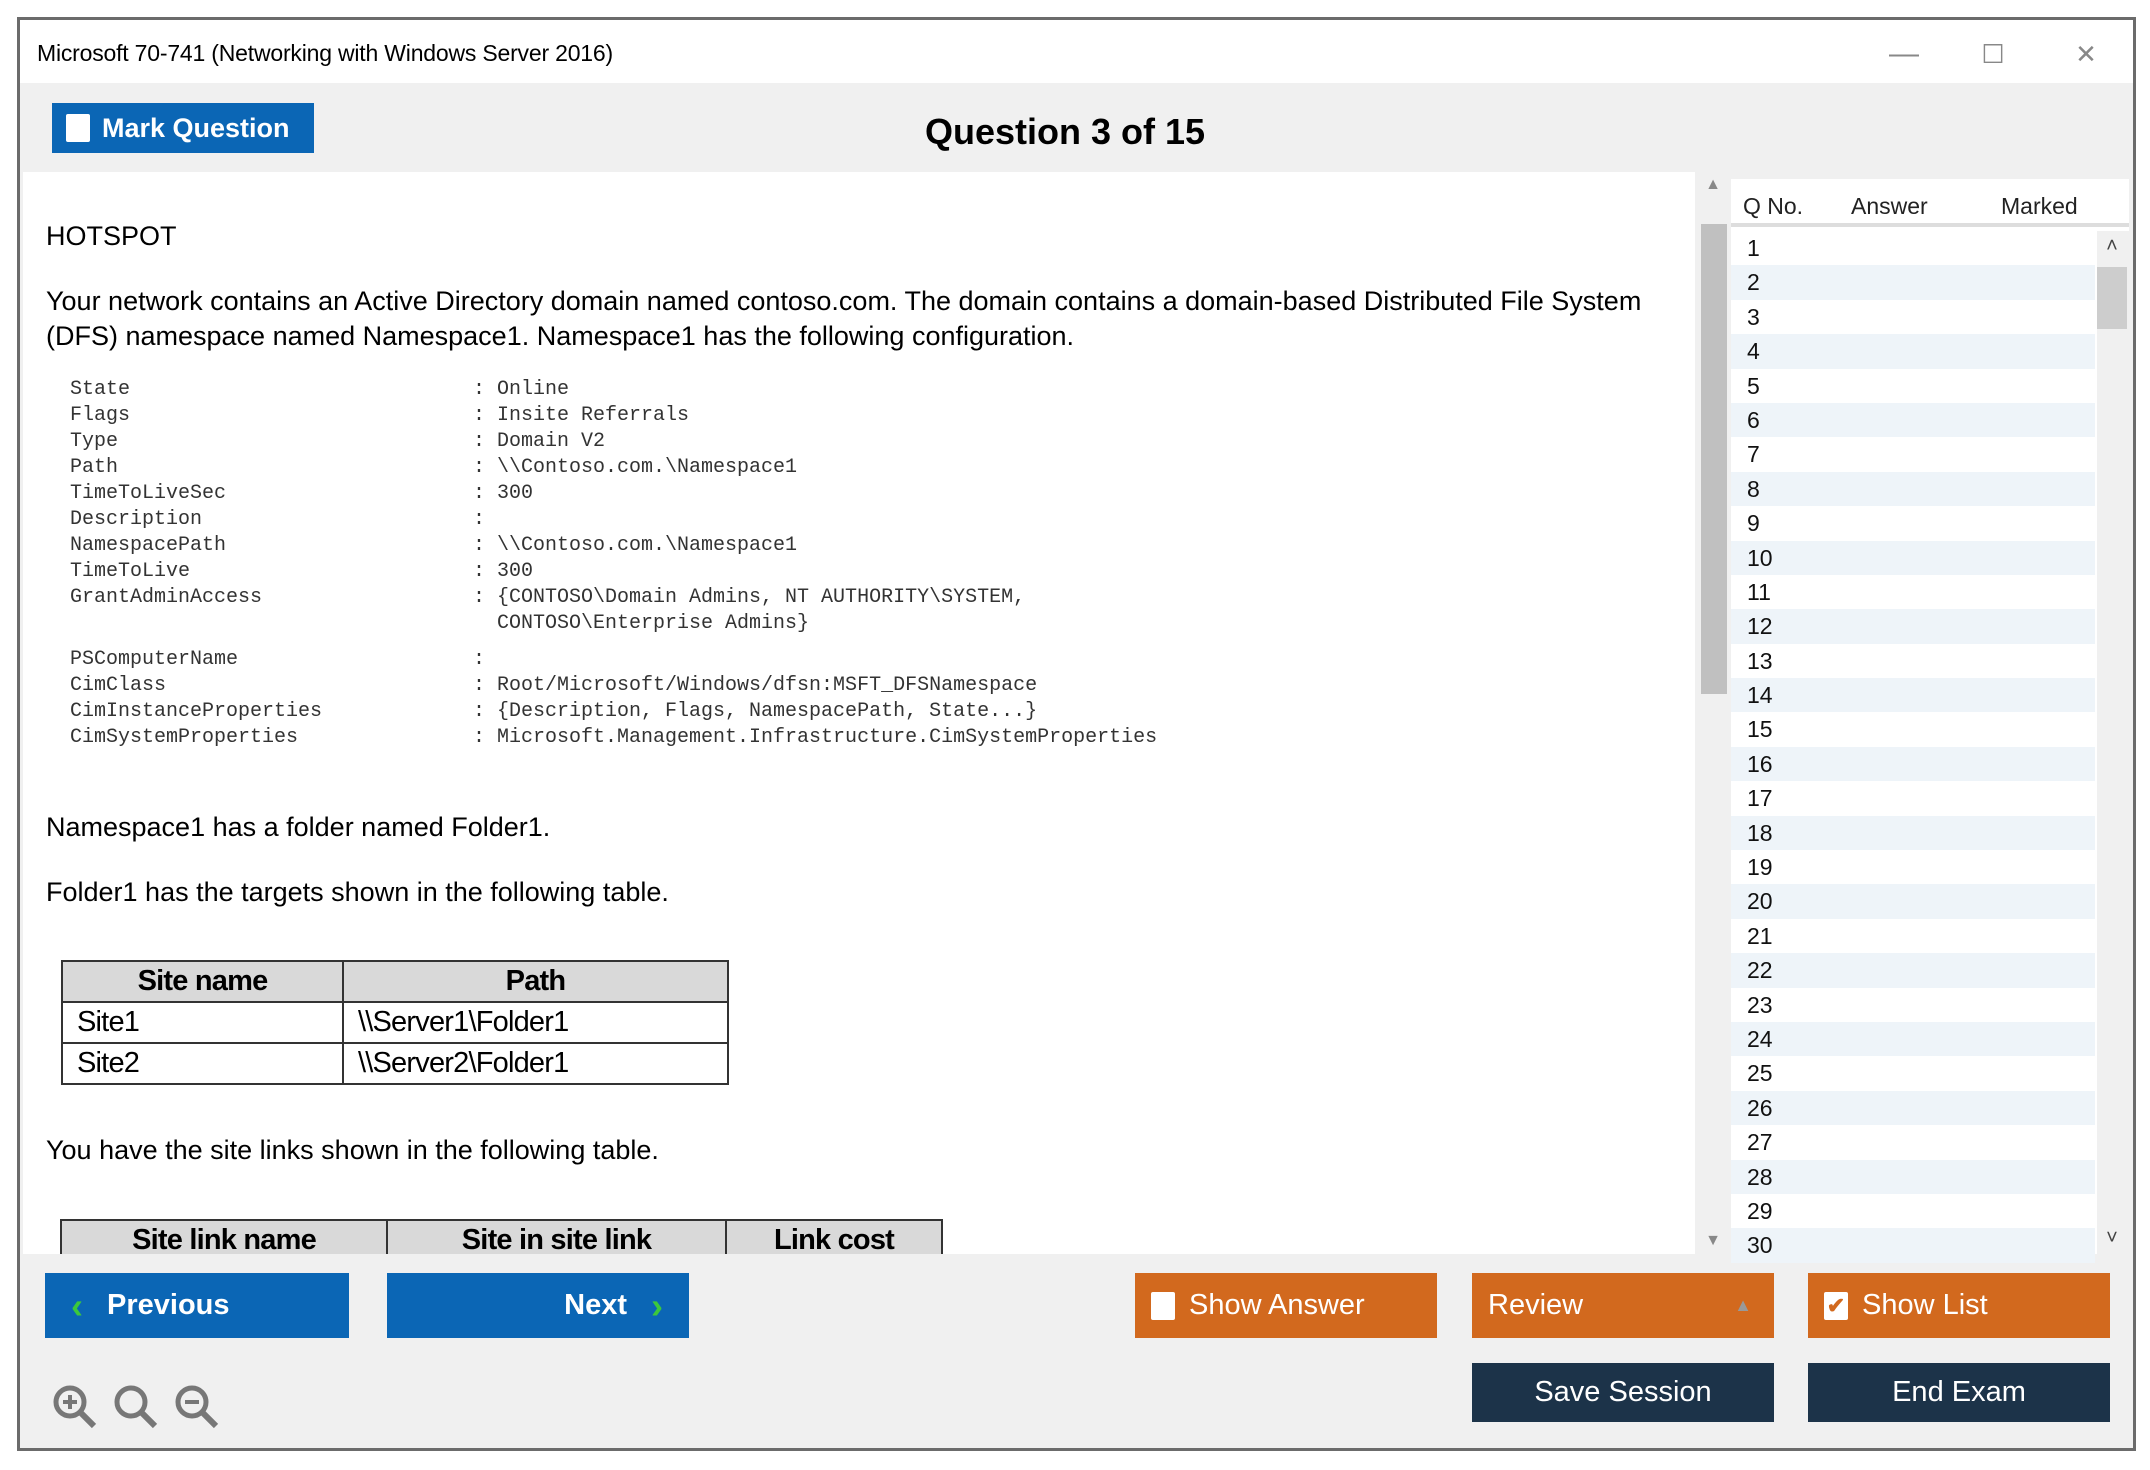  I want to click on chevron-right-icon: ›, so click(657, 1305).